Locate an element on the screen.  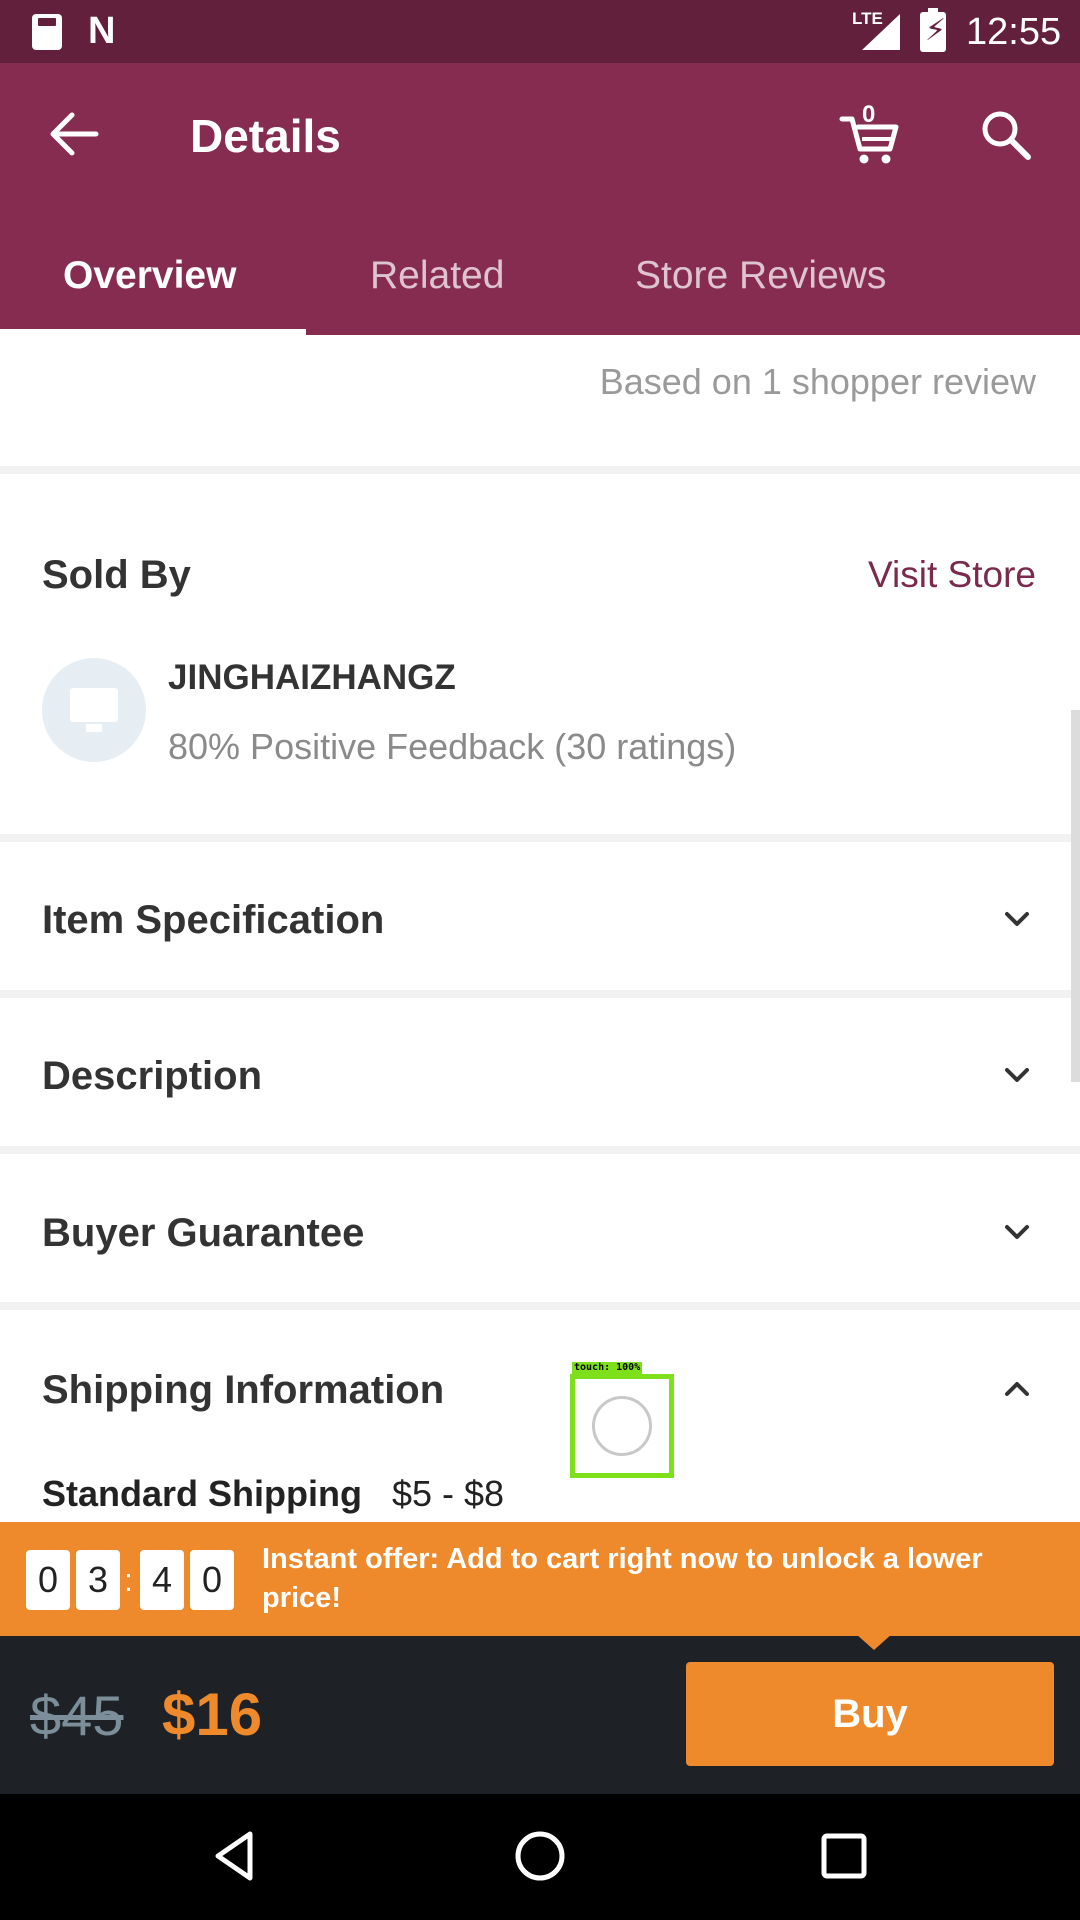
chevron-up-icon is located at coordinates (1017, 1389).